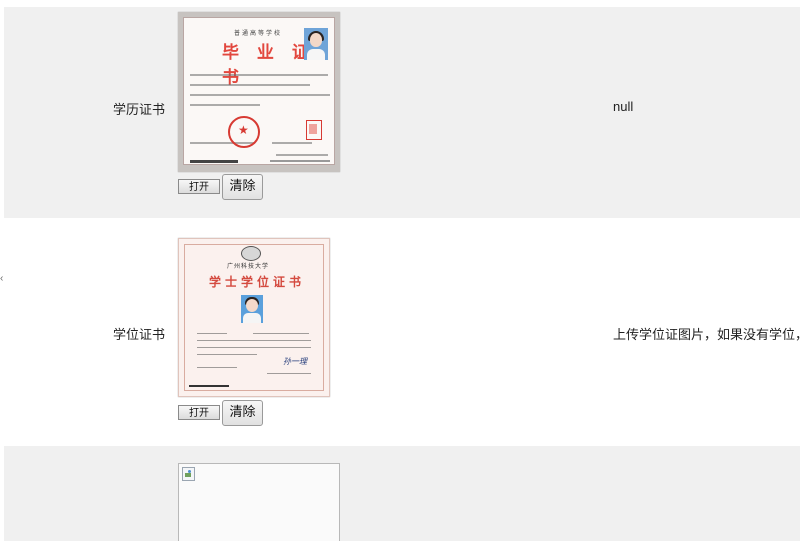  What do you see at coordinates (259, 502) in the screenshot?
I see `image-placeholder` at bounding box center [259, 502].